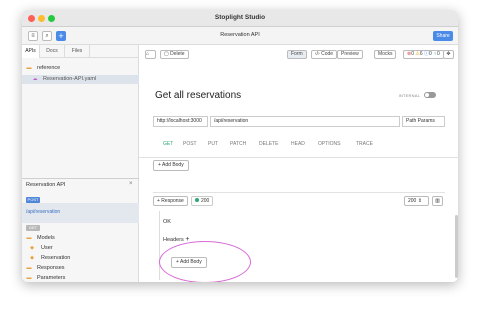 This screenshot has height=310, width=480. Describe the element at coordinates (416, 201) in the screenshot. I see `status-code-select: 200 ⇕` at that location.